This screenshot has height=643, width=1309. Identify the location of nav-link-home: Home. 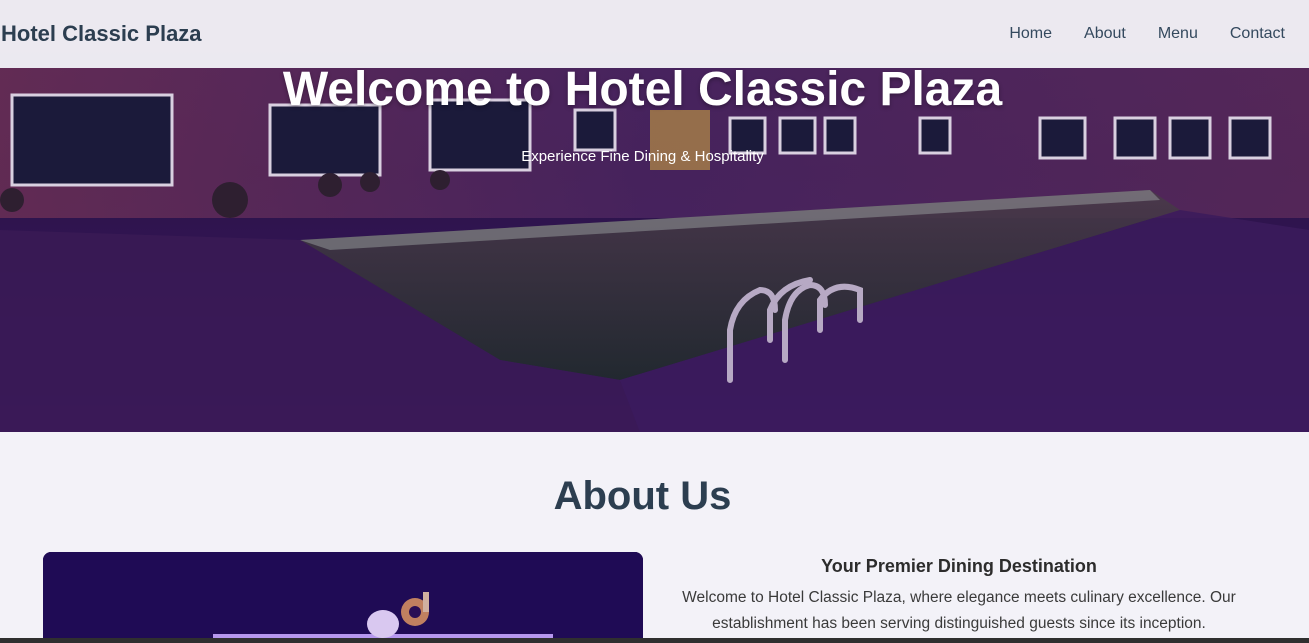
(1030, 34).